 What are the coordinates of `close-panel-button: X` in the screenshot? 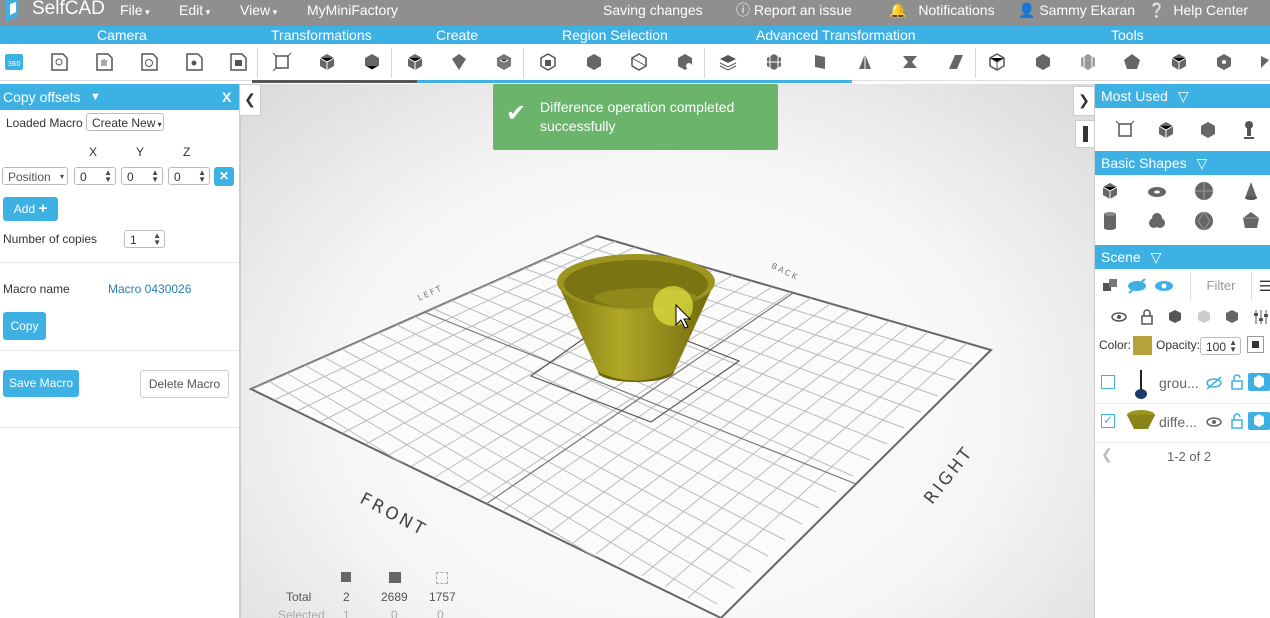 It's located at (226, 97).